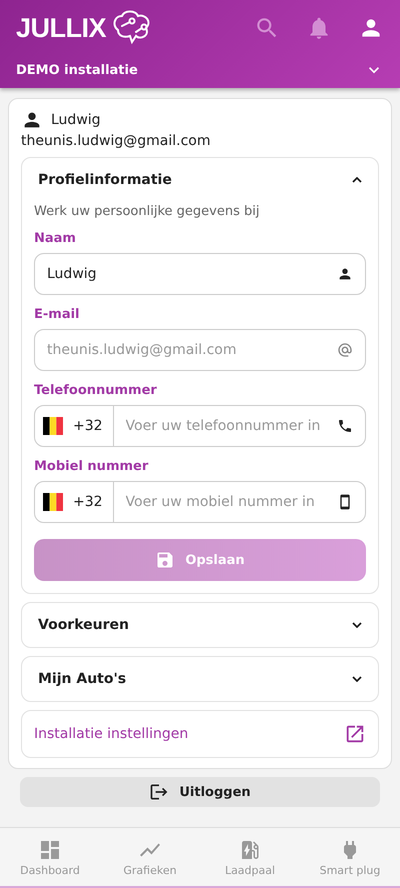 The image size is (400, 888). I want to click on person-icon, so click(345, 274).